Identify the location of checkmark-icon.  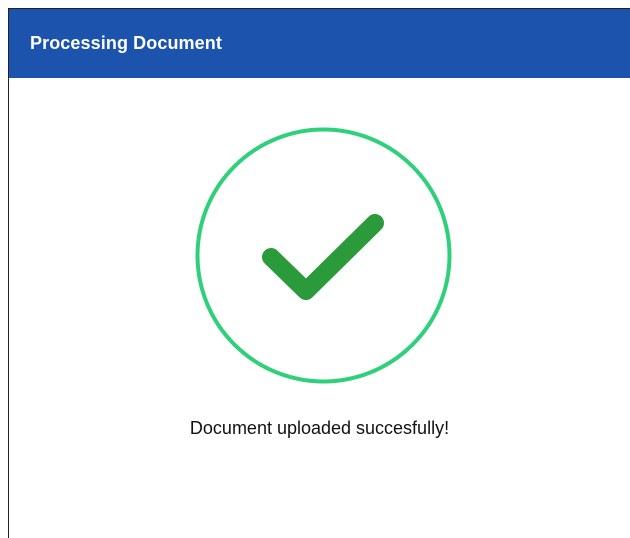
(323, 257).